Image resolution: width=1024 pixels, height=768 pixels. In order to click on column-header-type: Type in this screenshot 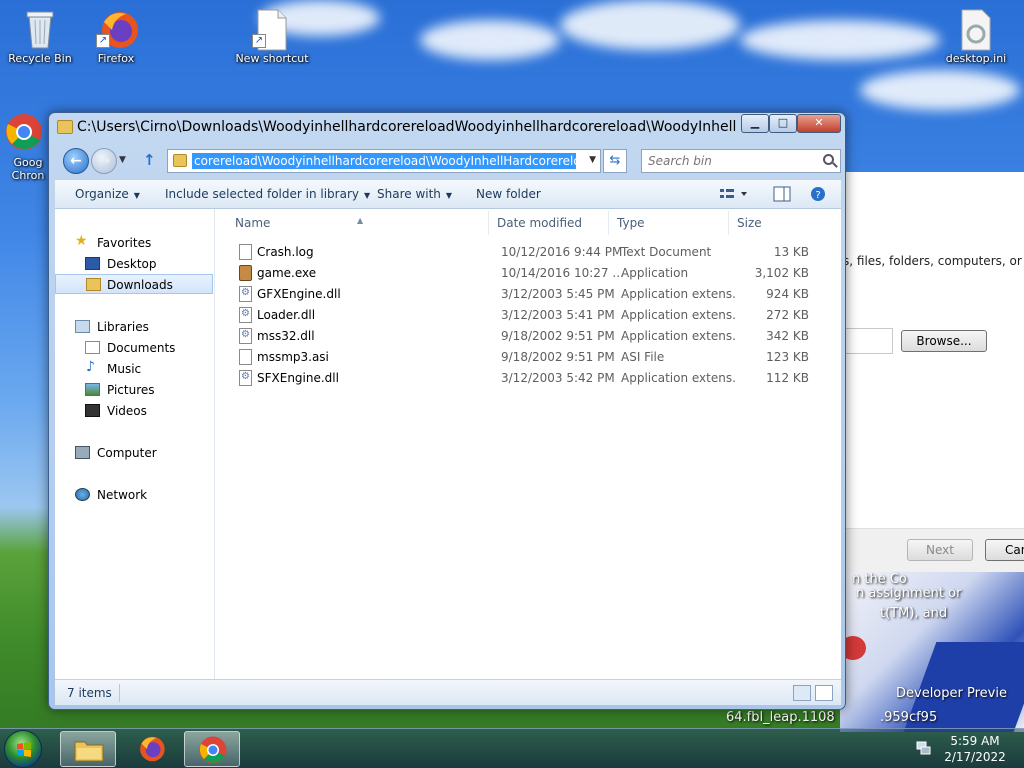, I will do `click(669, 223)`.